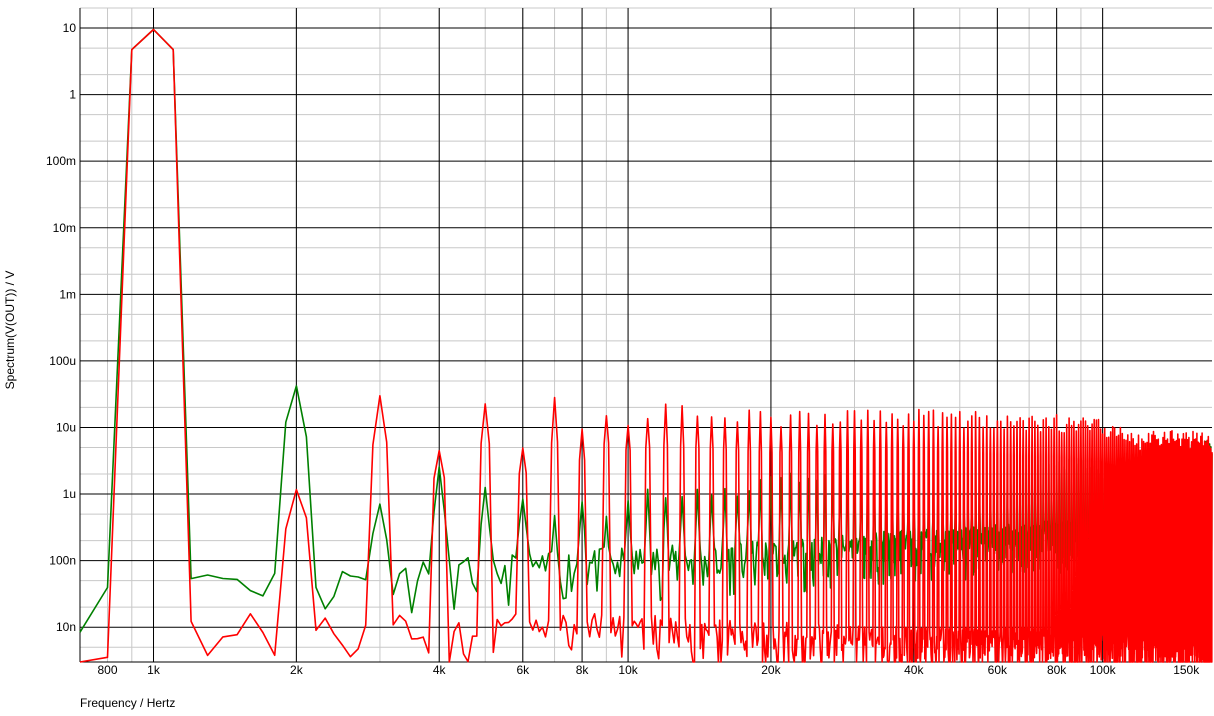  Describe the element at coordinates (64, 228) in the screenshot. I see `y-tick-label: 10m` at that location.